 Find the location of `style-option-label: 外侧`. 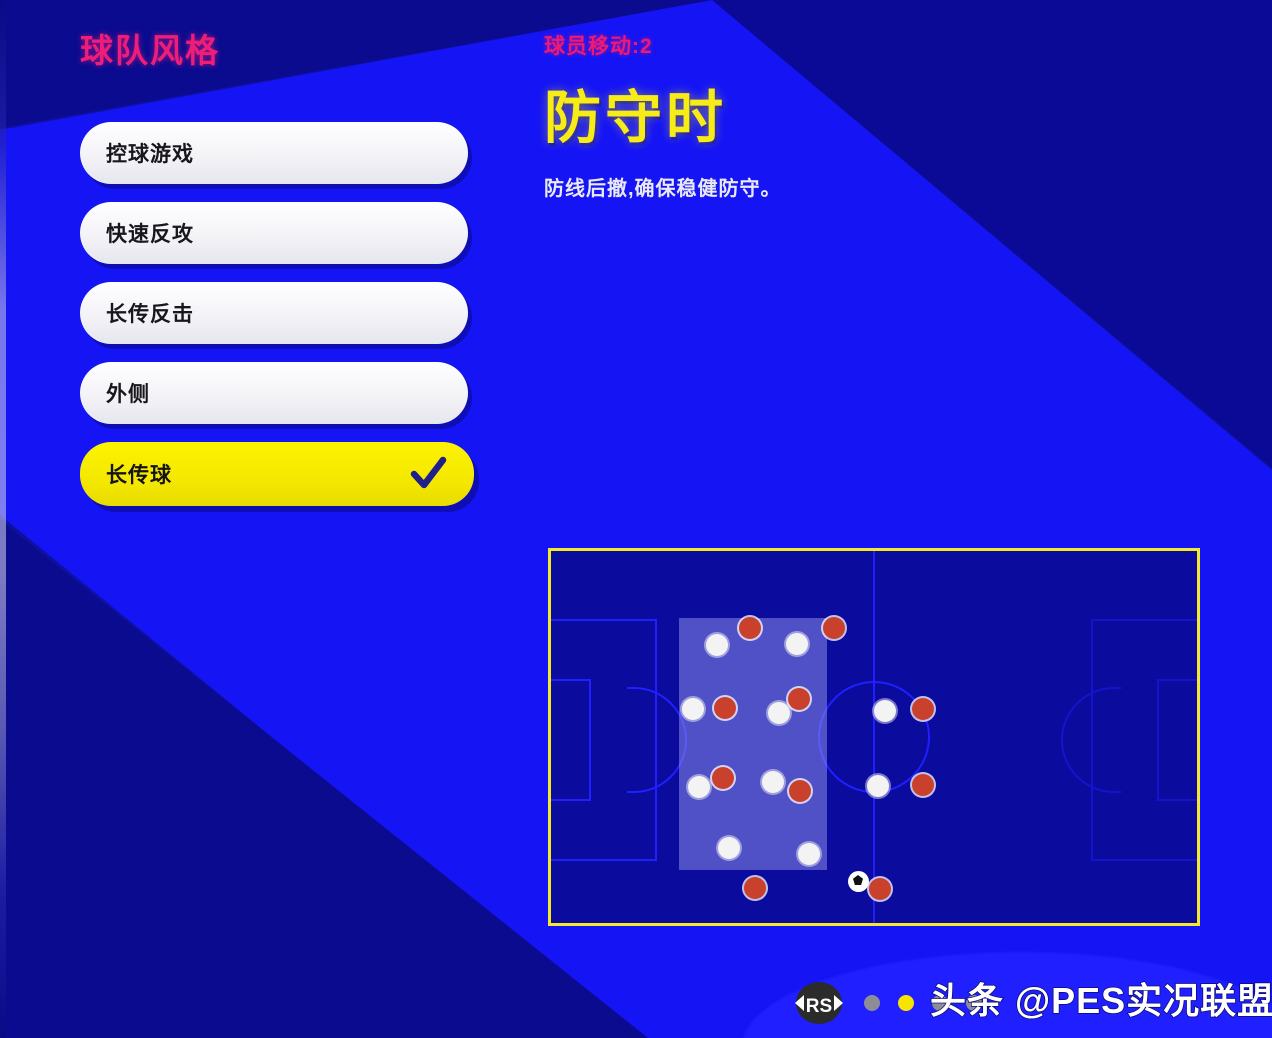

style-option-label: 外侧 is located at coordinates (128, 394).